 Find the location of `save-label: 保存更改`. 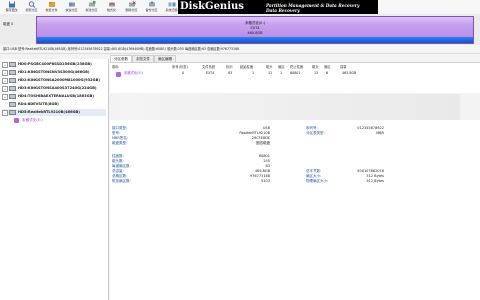

save-label: 保存更改 is located at coordinates (11, 10).